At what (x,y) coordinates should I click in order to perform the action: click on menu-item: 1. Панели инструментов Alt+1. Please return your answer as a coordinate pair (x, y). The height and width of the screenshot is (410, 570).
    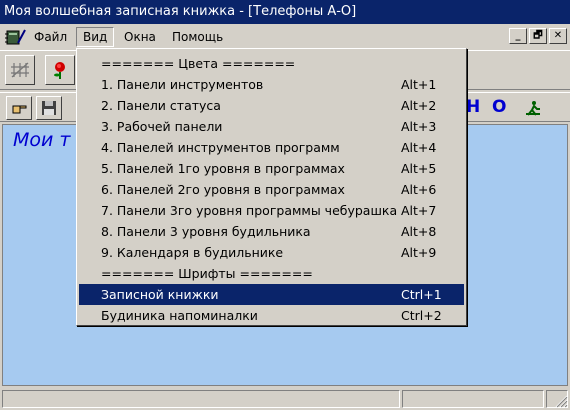
    Looking at the image, I should click on (271, 84).